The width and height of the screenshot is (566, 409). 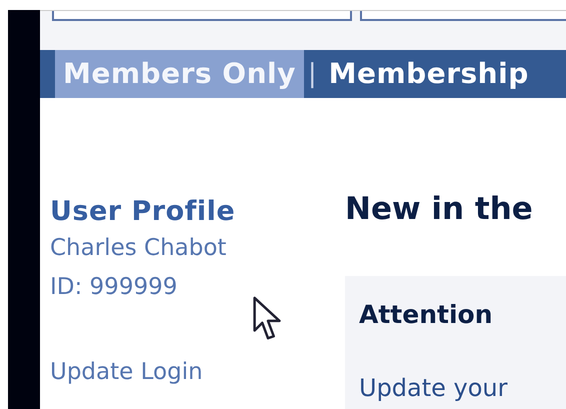 What do you see at coordinates (425, 314) in the screenshot?
I see `notice-title: Attention` at bounding box center [425, 314].